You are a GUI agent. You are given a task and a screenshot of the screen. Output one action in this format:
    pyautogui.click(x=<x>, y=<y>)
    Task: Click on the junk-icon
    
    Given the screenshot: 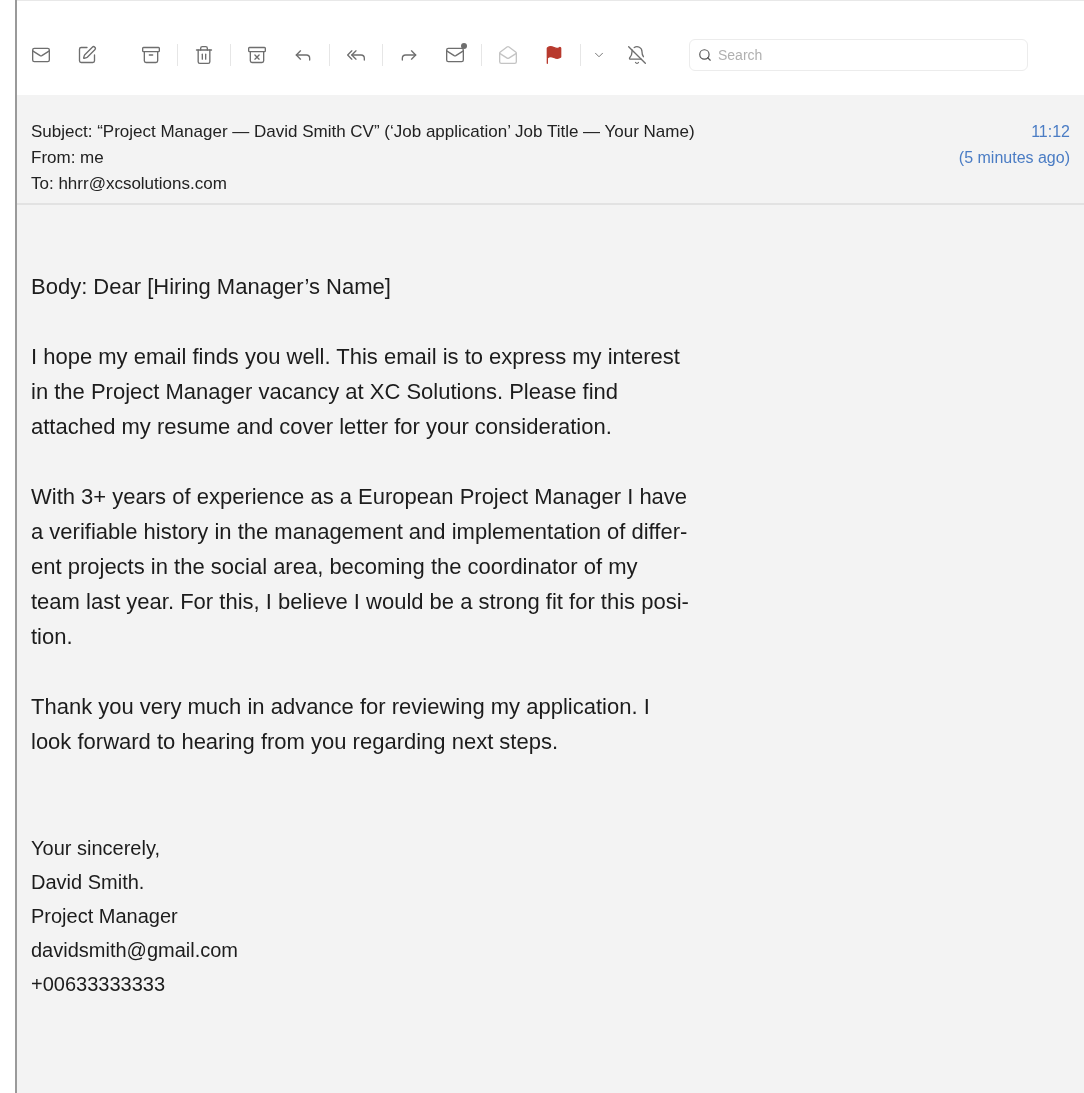 What is the action you would take?
    pyautogui.click(x=257, y=55)
    